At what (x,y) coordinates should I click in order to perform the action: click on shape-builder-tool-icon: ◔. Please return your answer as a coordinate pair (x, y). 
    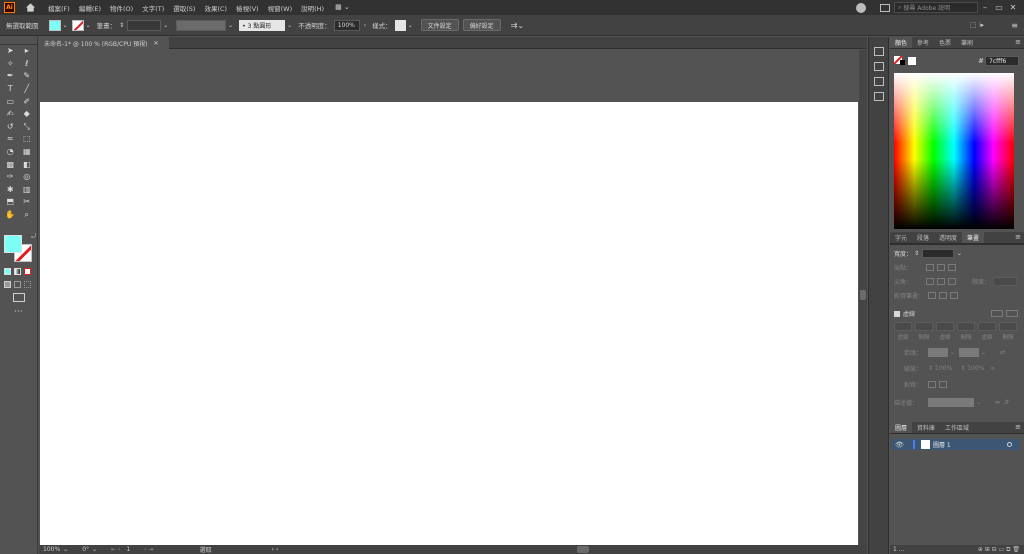
    Looking at the image, I should click on (10, 152).